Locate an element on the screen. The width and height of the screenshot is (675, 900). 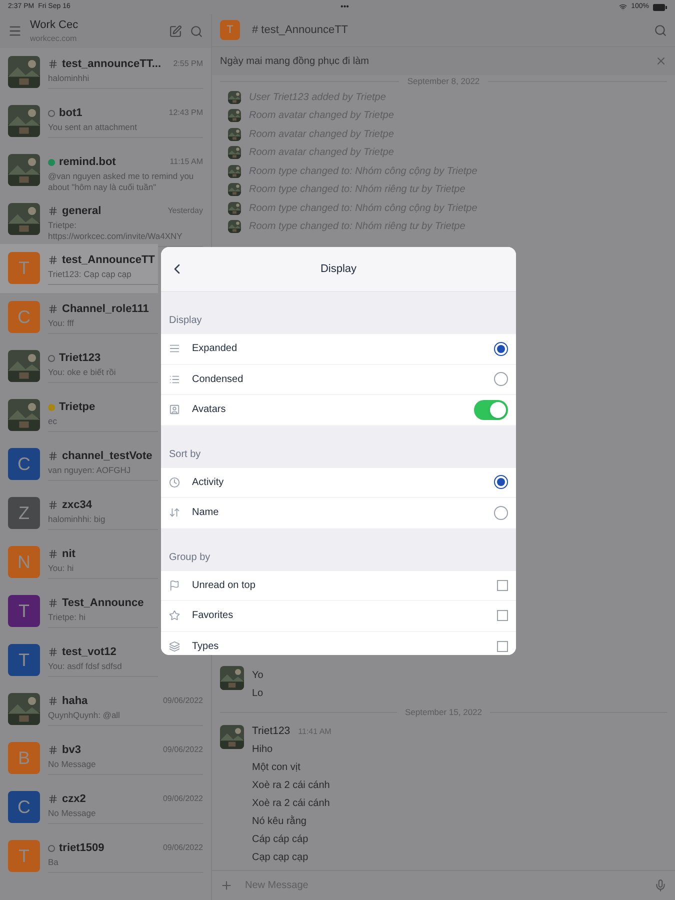
room-preview: van nguyen: AOFGHJ is located at coordinates (89, 470).